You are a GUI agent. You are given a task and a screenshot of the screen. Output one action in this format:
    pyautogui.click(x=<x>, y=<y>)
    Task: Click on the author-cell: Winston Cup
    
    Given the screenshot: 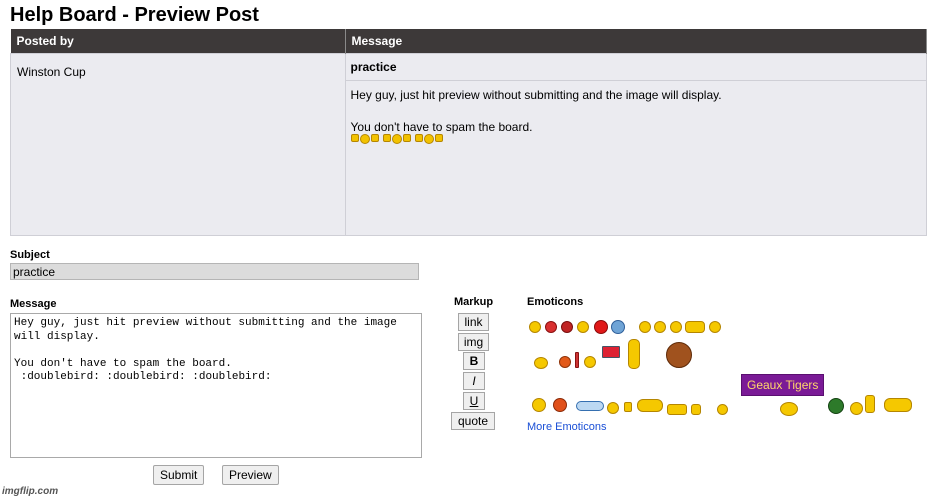 What is the action you would take?
    pyautogui.click(x=178, y=144)
    